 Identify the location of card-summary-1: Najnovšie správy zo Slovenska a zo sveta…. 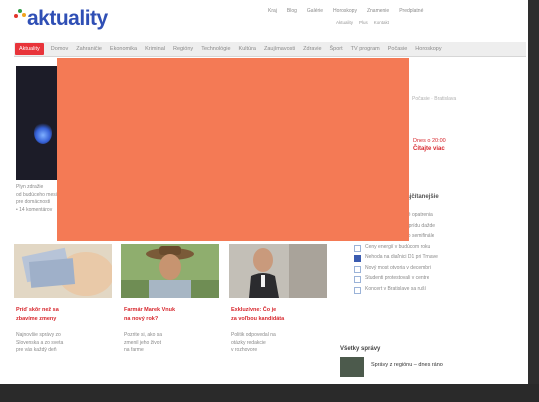
(64, 343).